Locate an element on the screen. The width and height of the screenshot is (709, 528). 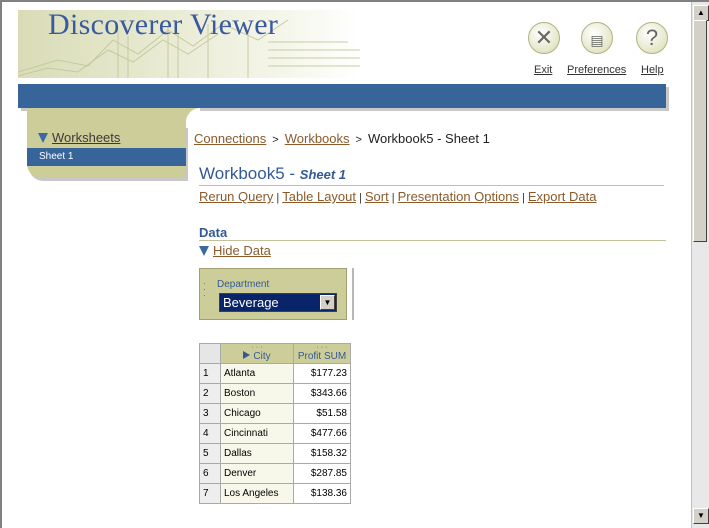
presentation-options-link: Presentation Options is located at coordinates (458, 196).